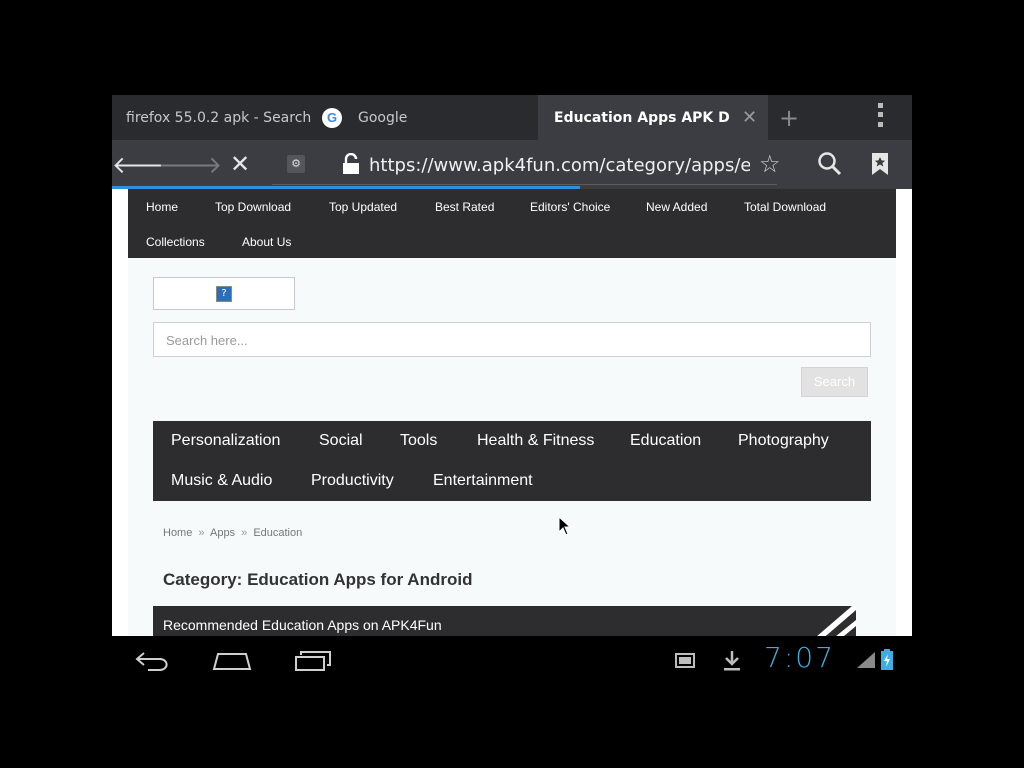 The height and width of the screenshot is (768, 1024). I want to click on star-icon: ☆, so click(770, 164).